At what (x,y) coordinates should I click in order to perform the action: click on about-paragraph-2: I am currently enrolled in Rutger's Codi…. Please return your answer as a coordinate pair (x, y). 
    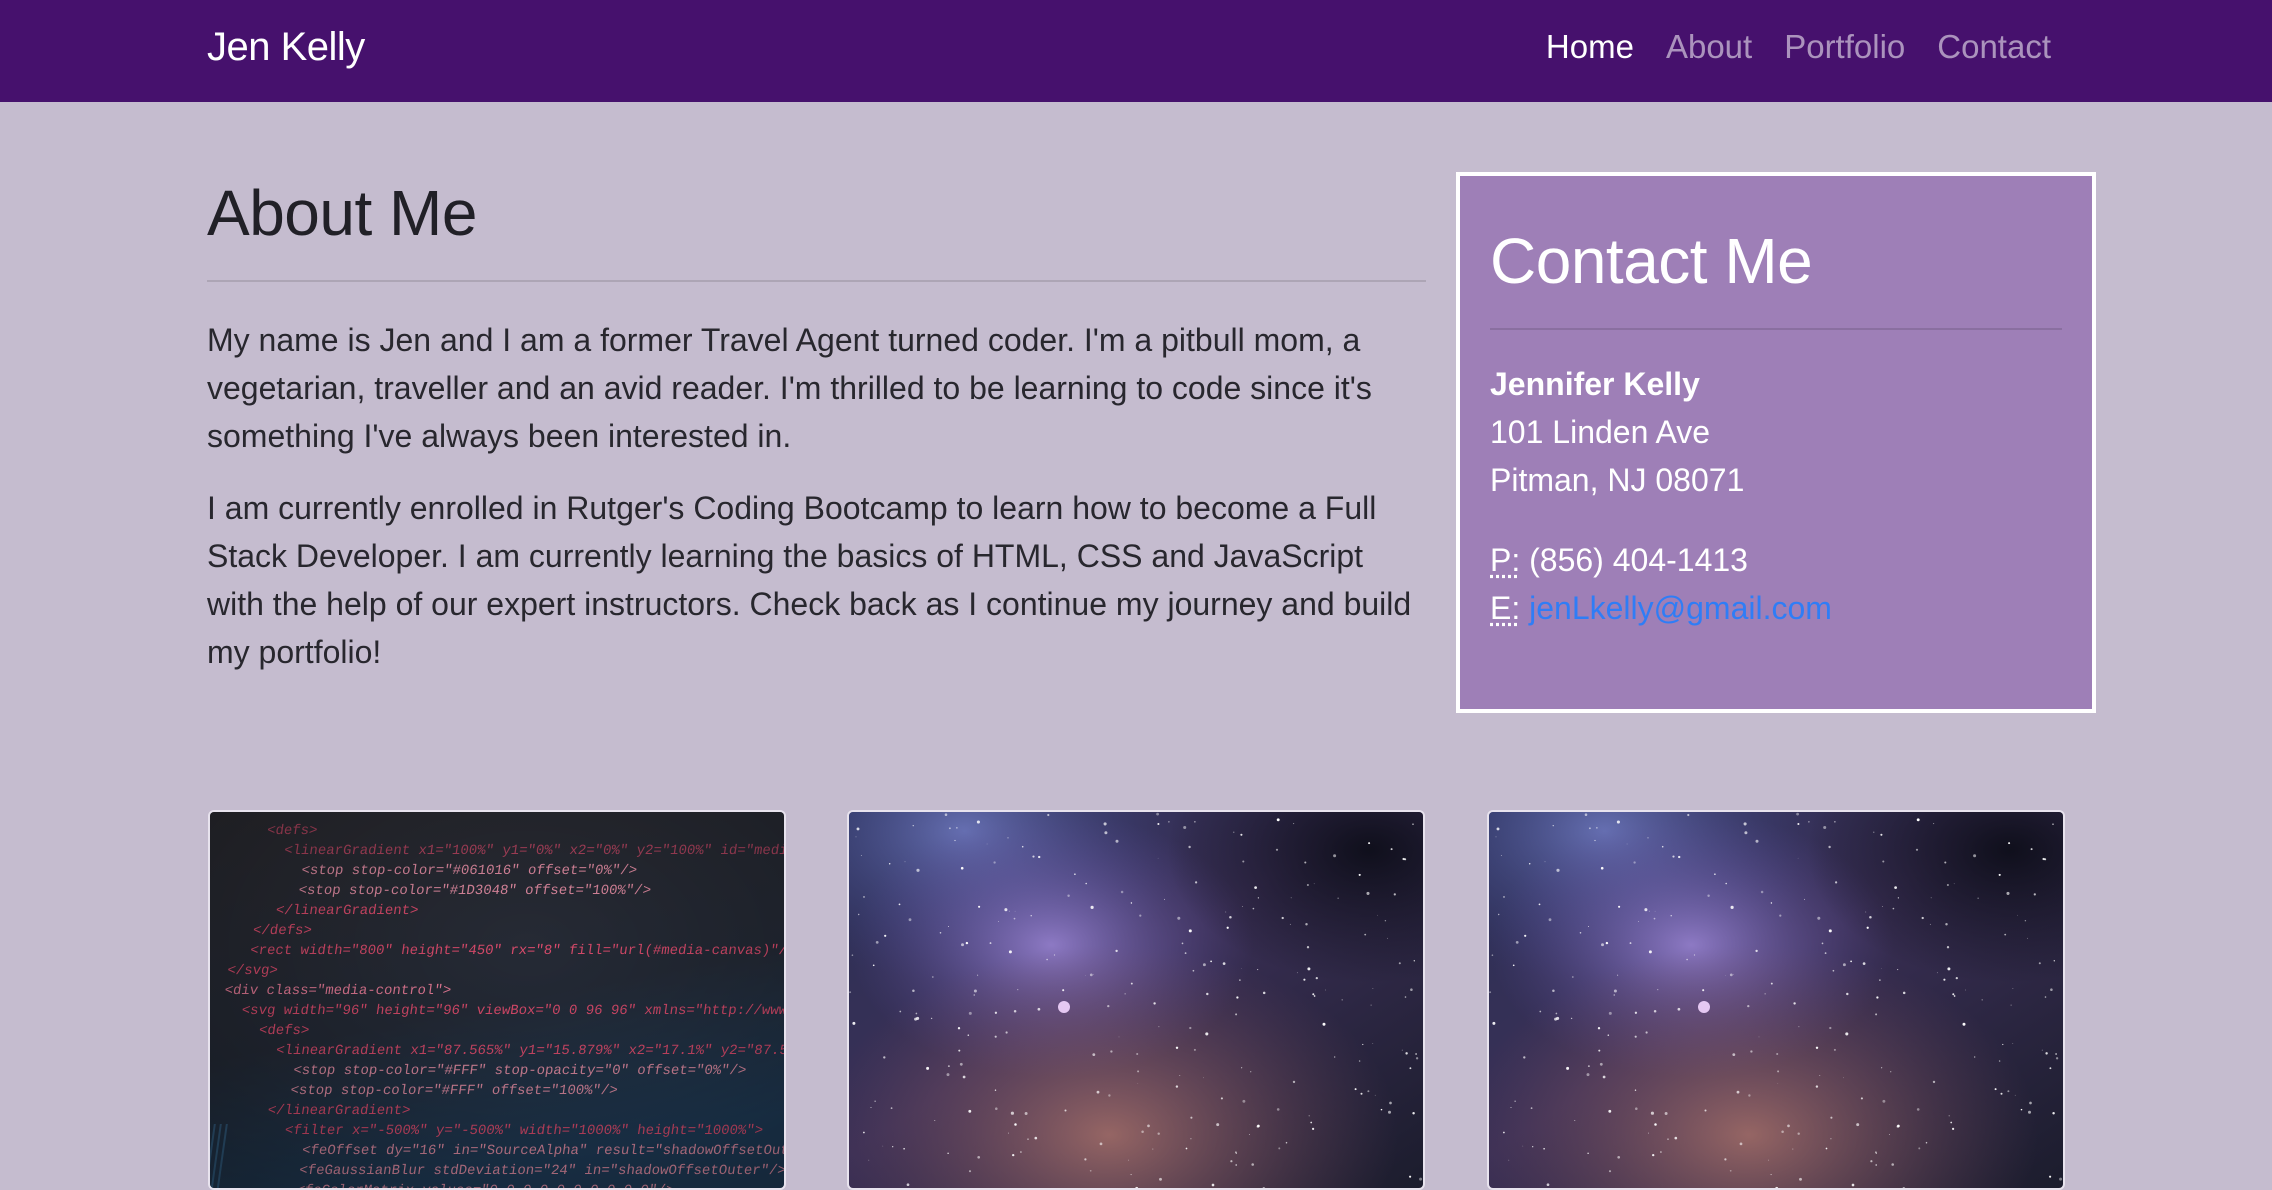
    Looking at the image, I should click on (809, 580).